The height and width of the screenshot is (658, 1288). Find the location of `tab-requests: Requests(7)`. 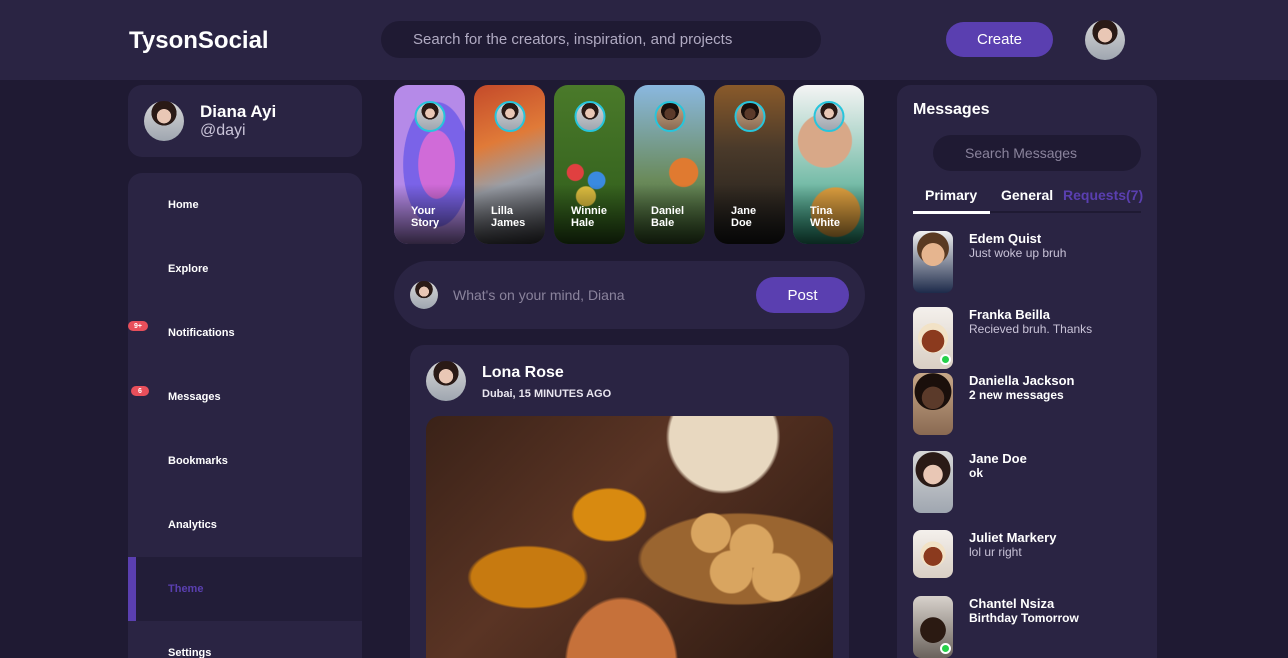

tab-requests: Requests(7) is located at coordinates (1103, 195).